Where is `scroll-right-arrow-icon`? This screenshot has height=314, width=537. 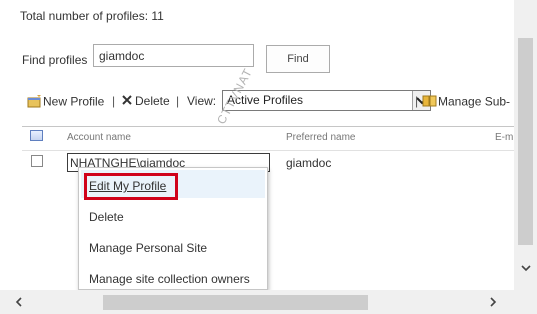 scroll-right-arrow-icon is located at coordinates (493, 302).